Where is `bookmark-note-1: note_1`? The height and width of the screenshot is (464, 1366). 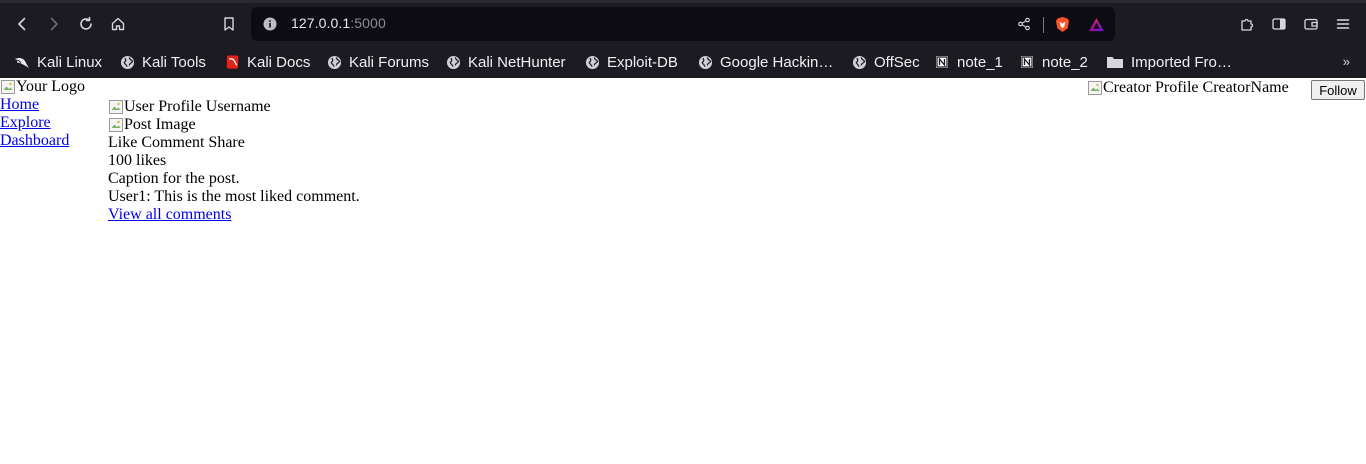 bookmark-note-1: note_1 is located at coordinates (968, 62).